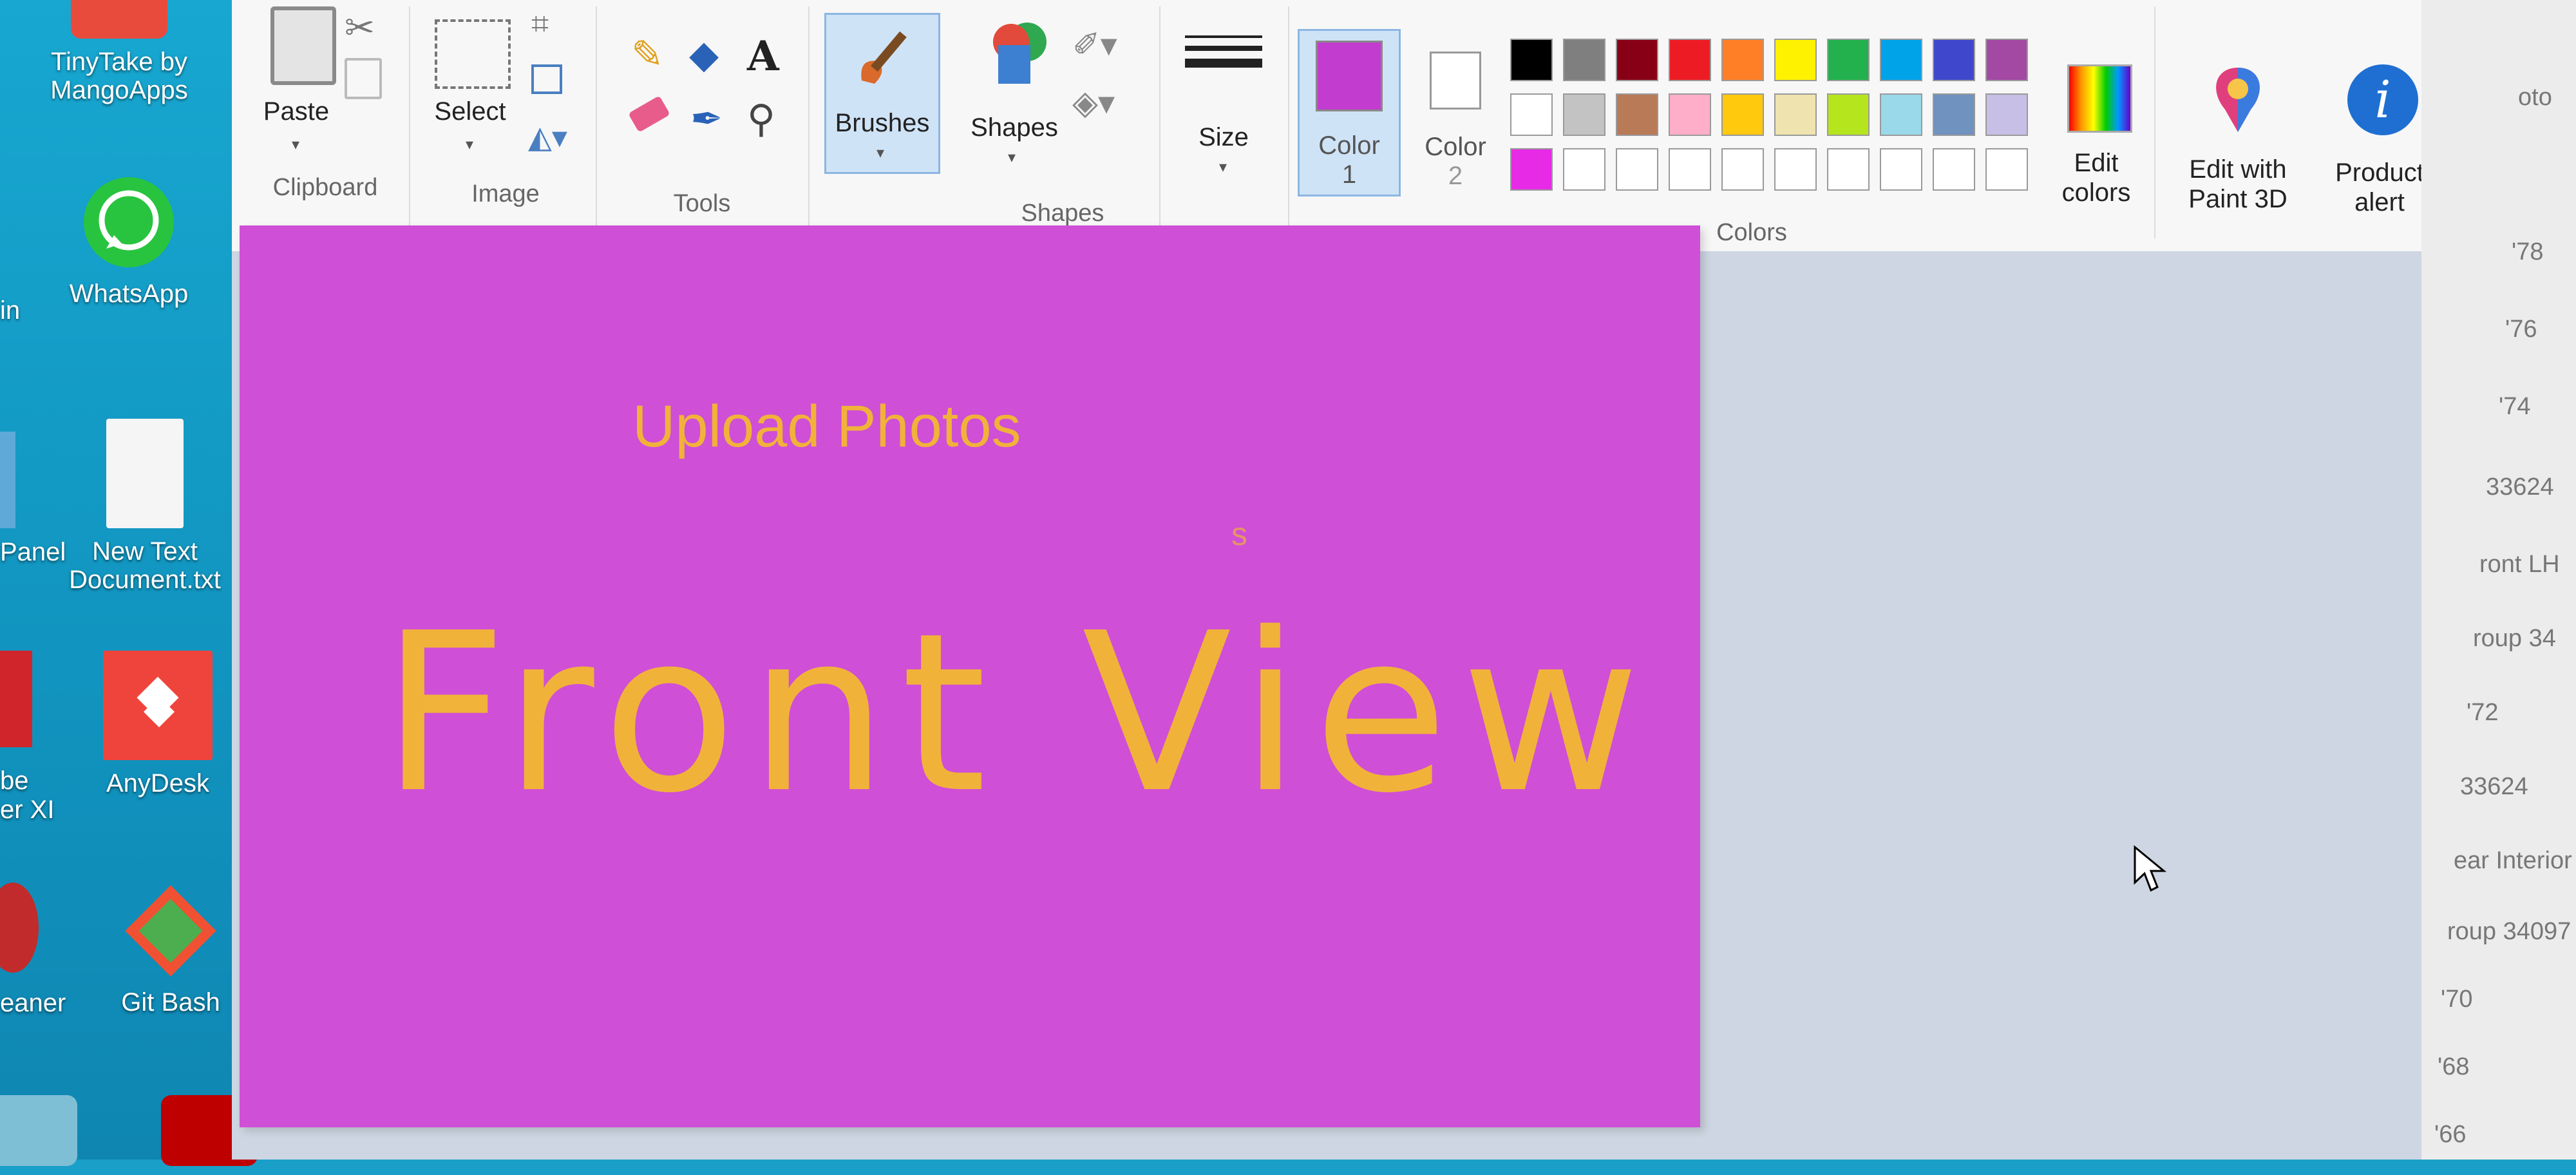  Describe the element at coordinates (1094, 45) in the screenshot. I see `outline-icon: ✐▾` at that location.